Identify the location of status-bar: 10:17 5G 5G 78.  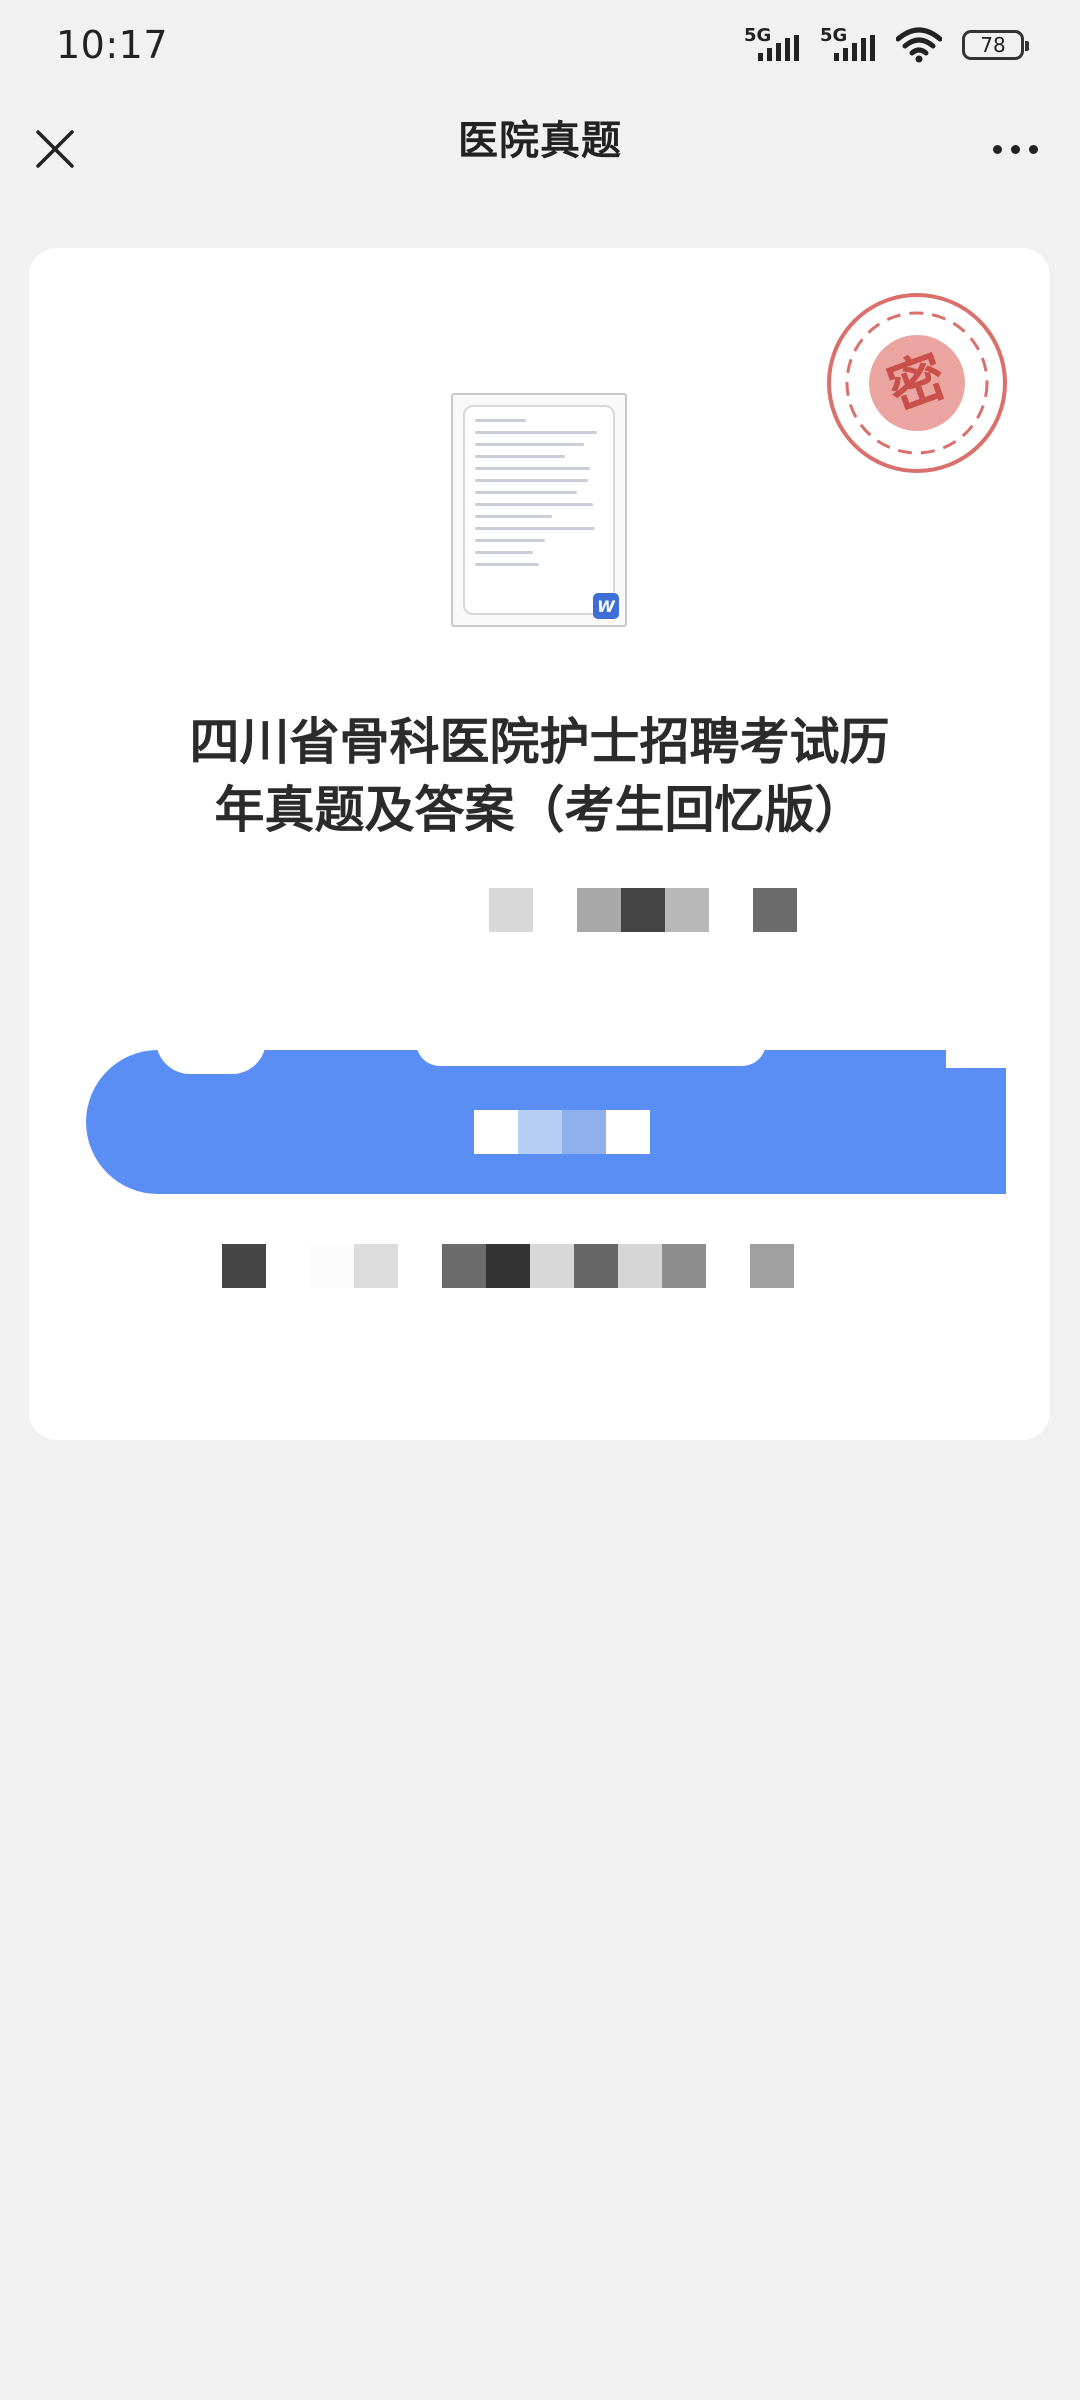
(540, 45).